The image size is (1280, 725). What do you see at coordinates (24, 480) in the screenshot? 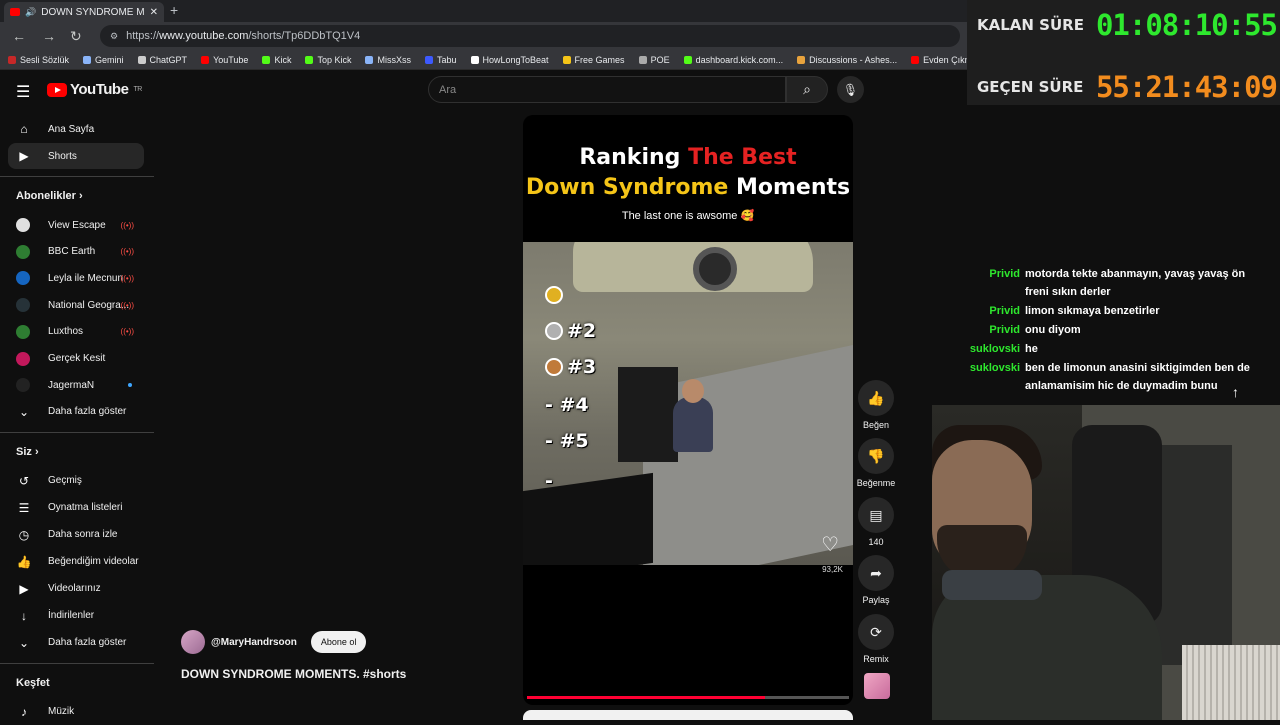
I see `sidebar-you-icon: ↺` at bounding box center [24, 480].